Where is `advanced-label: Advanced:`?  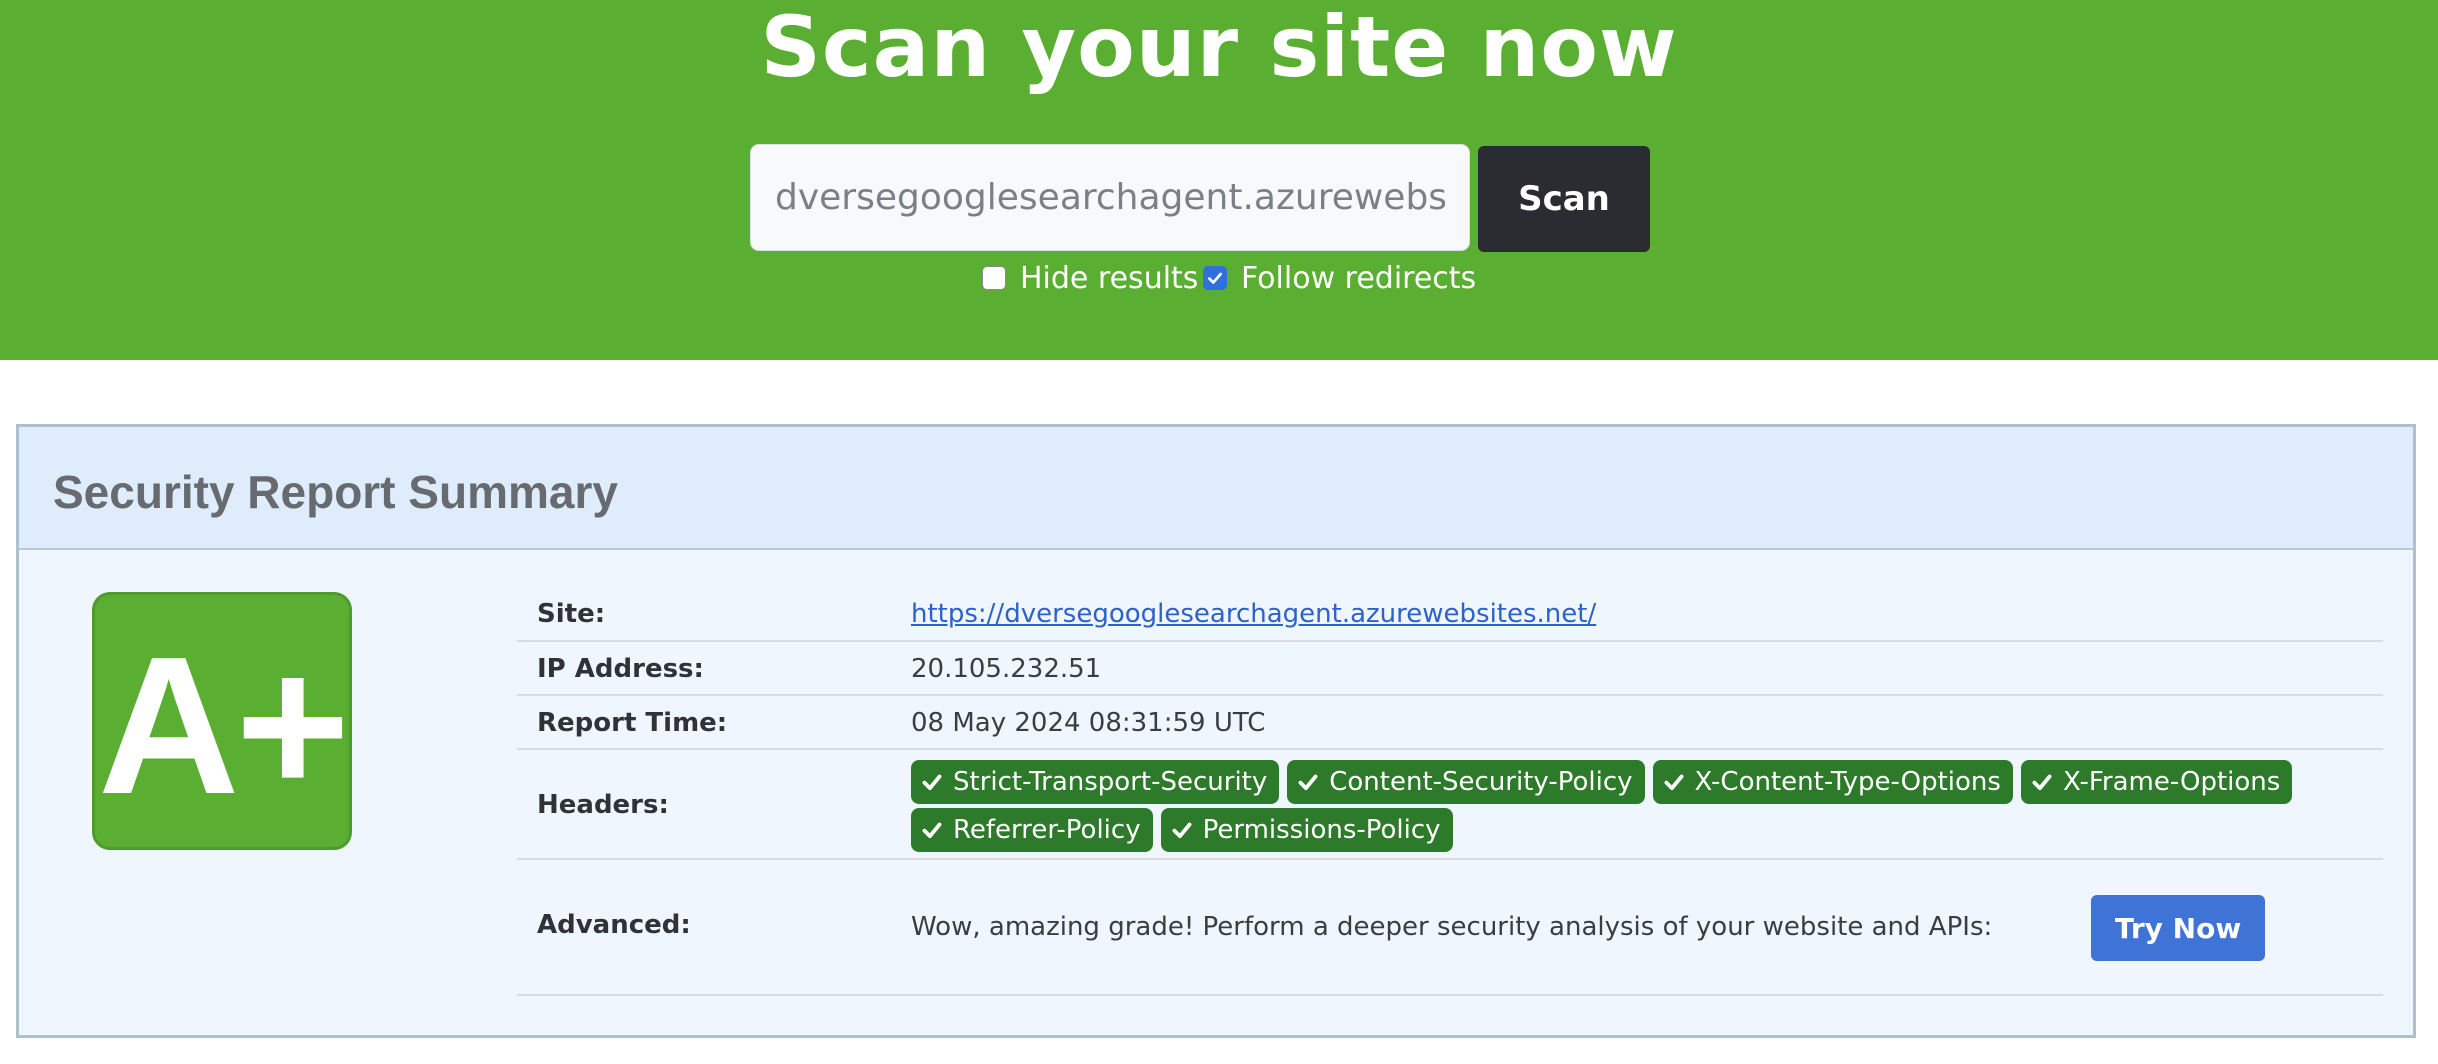 advanced-label: Advanced: is located at coordinates (614, 925).